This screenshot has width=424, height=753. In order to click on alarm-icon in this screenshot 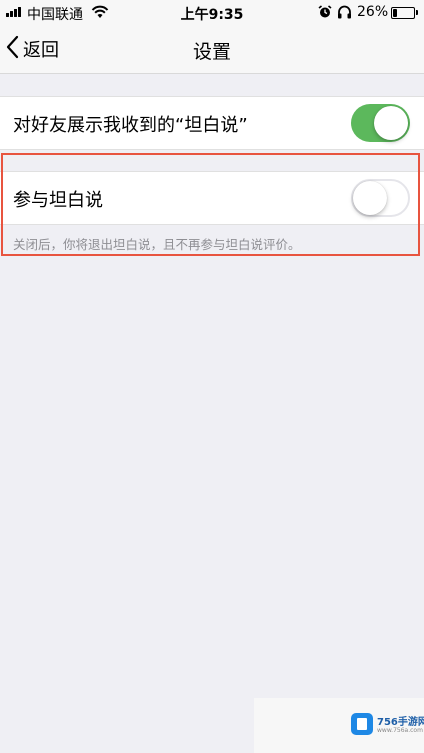, I will do `click(325, 14)`.